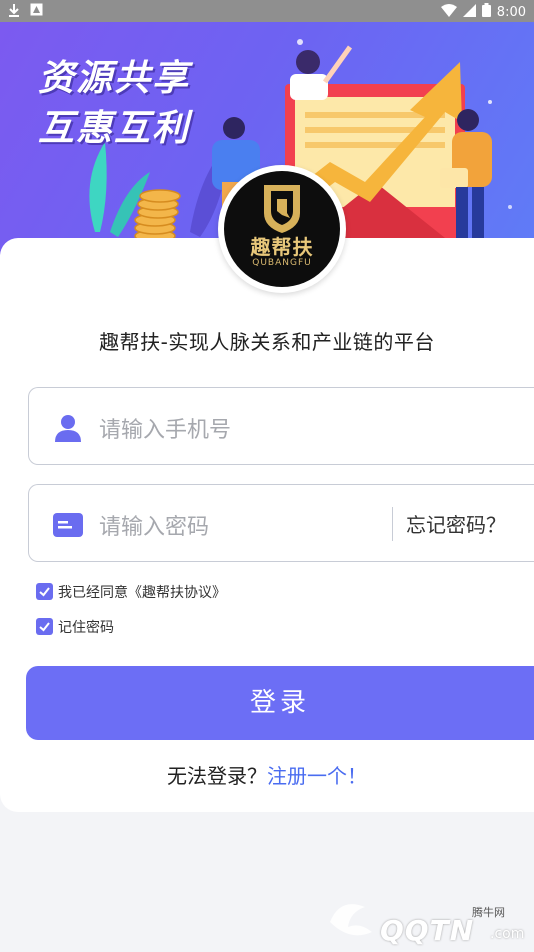 The height and width of the screenshot is (952, 534). I want to click on password-placeholder: 请输入密码, so click(154, 527).